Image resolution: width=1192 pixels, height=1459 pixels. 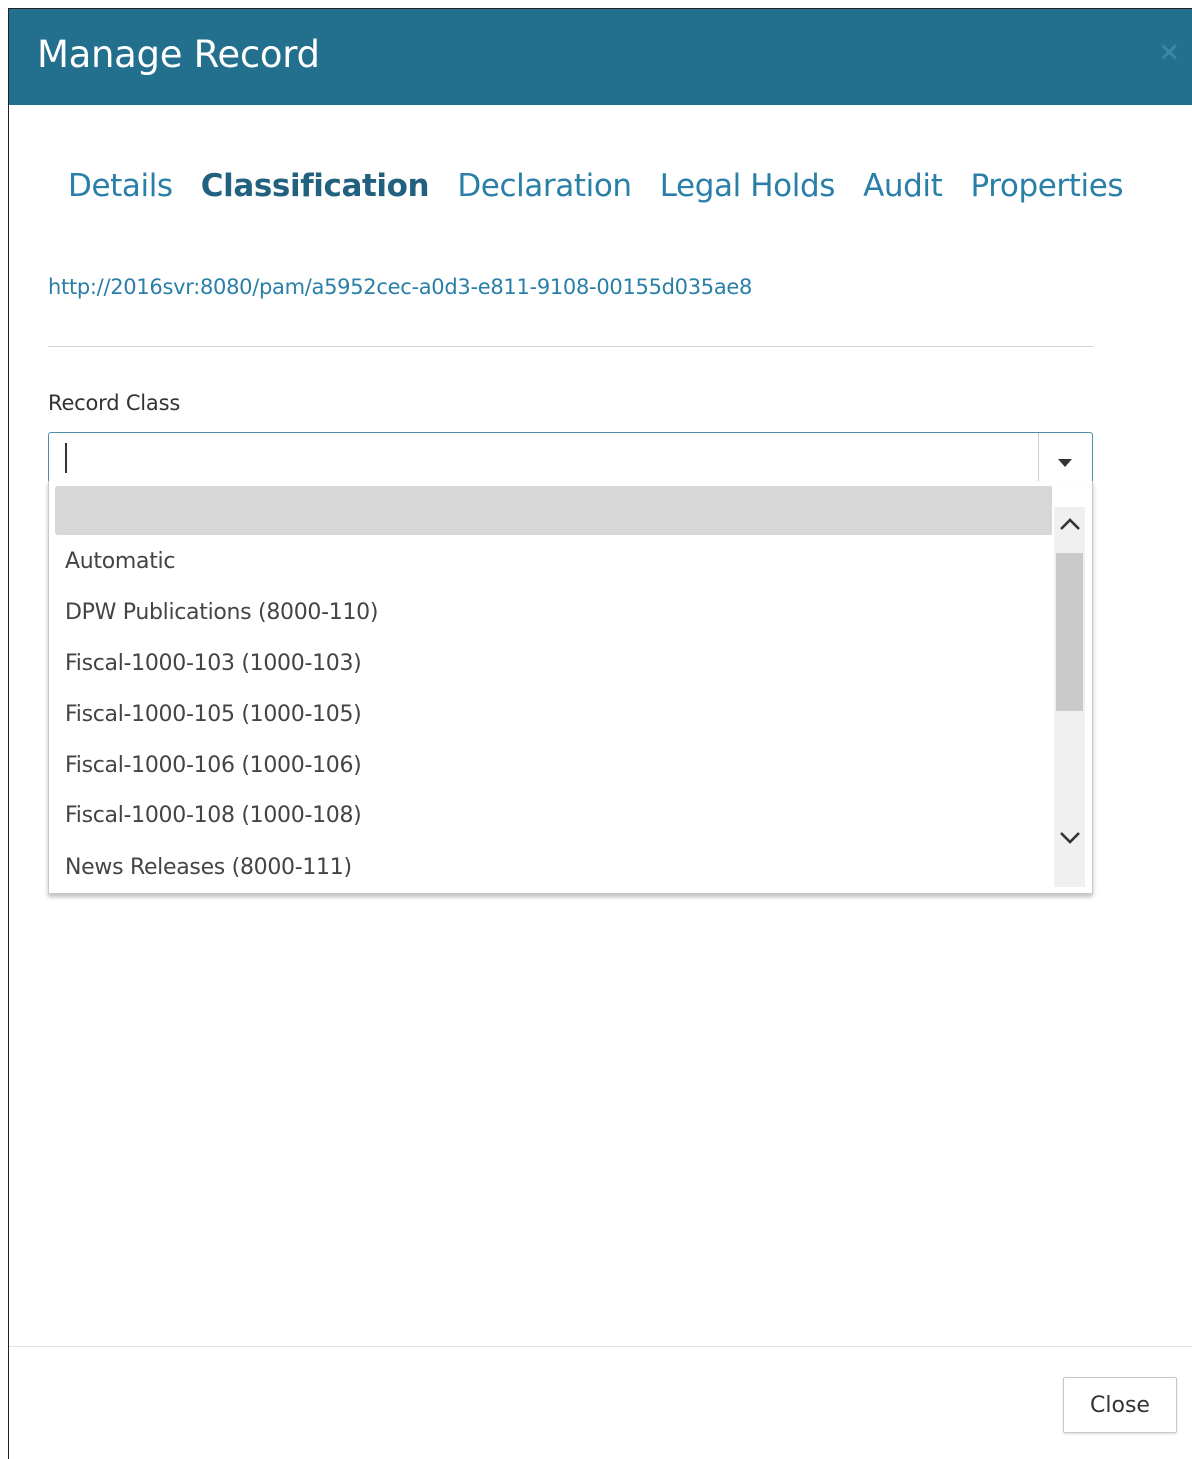 What do you see at coordinates (66, 458) in the screenshot?
I see `text-cursor` at bounding box center [66, 458].